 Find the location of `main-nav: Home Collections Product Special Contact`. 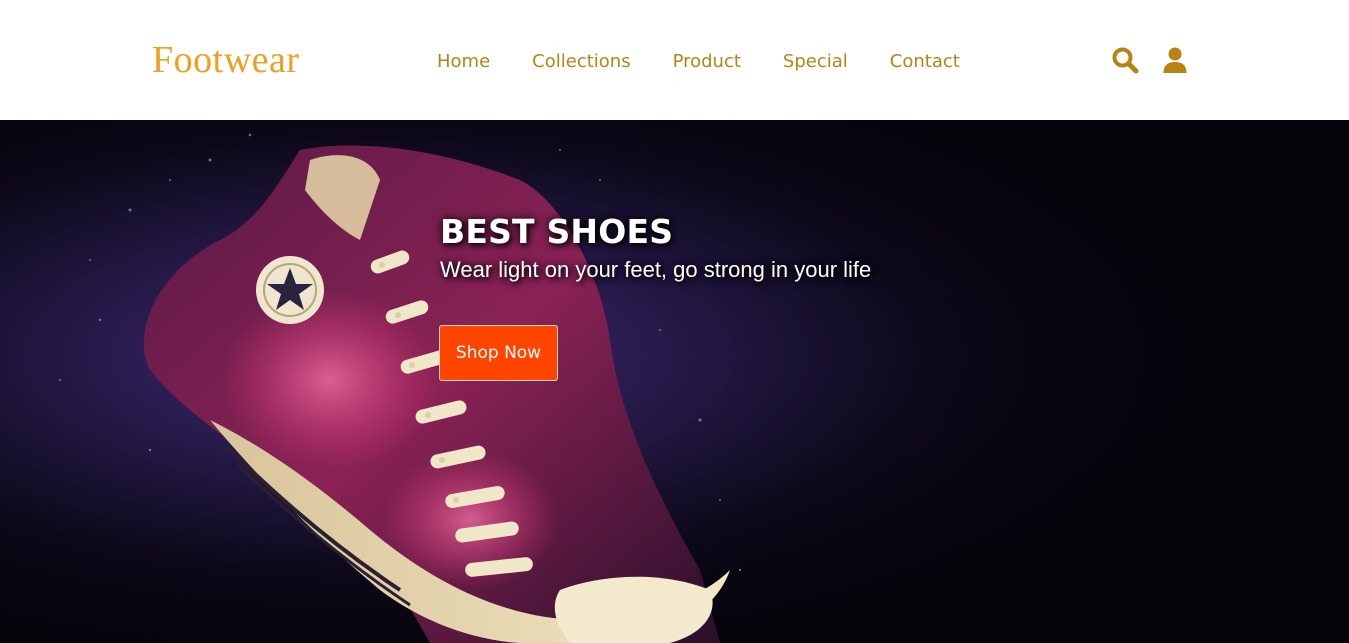

main-nav: Home Collections Product Special Contact is located at coordinates (698, 61).